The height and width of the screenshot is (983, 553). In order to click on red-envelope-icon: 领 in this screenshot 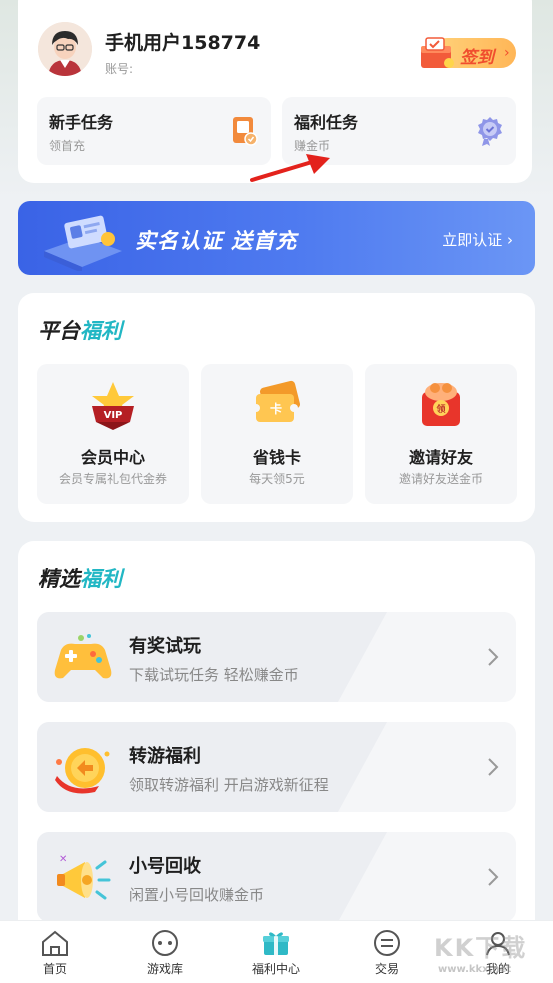, I will do `click(441, 404)`.